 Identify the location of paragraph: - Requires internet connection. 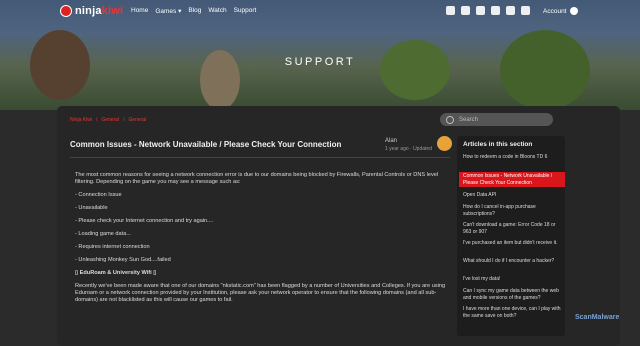
(112, 247).